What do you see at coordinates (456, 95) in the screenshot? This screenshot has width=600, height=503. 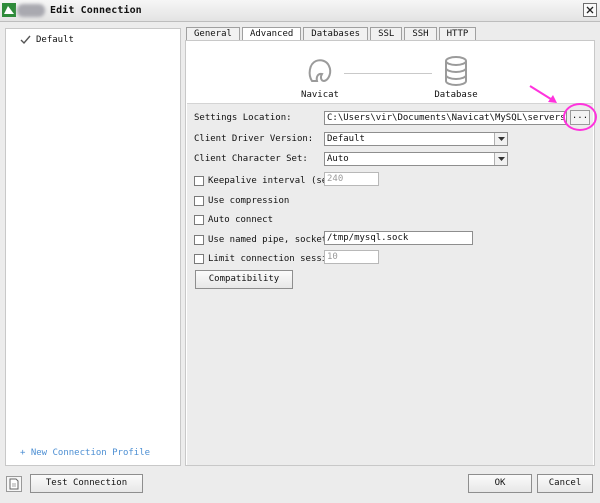 I see `database-label: Database` at bounding box center [456, 95].